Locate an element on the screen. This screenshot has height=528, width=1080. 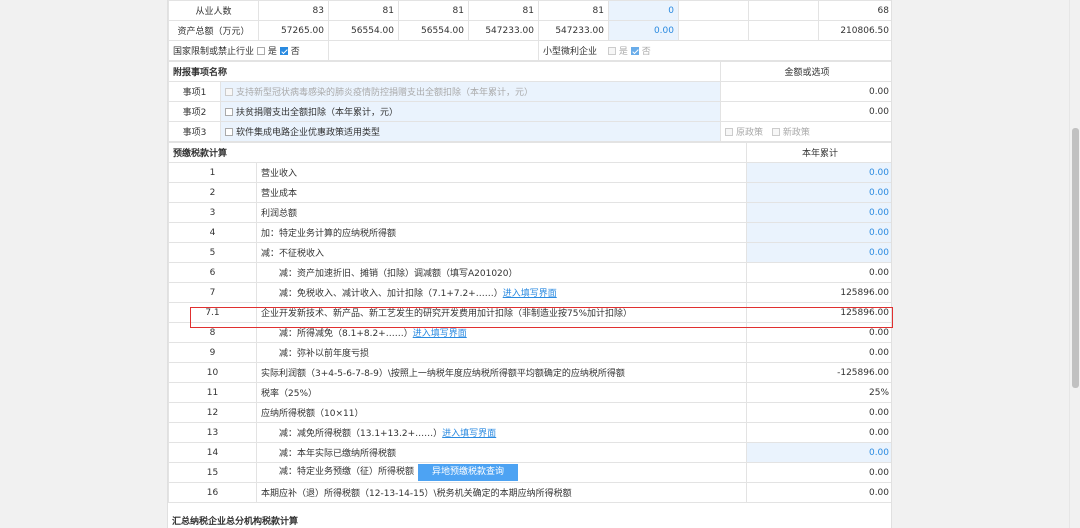
assets-q4-start is located at coordinates (713, 30).